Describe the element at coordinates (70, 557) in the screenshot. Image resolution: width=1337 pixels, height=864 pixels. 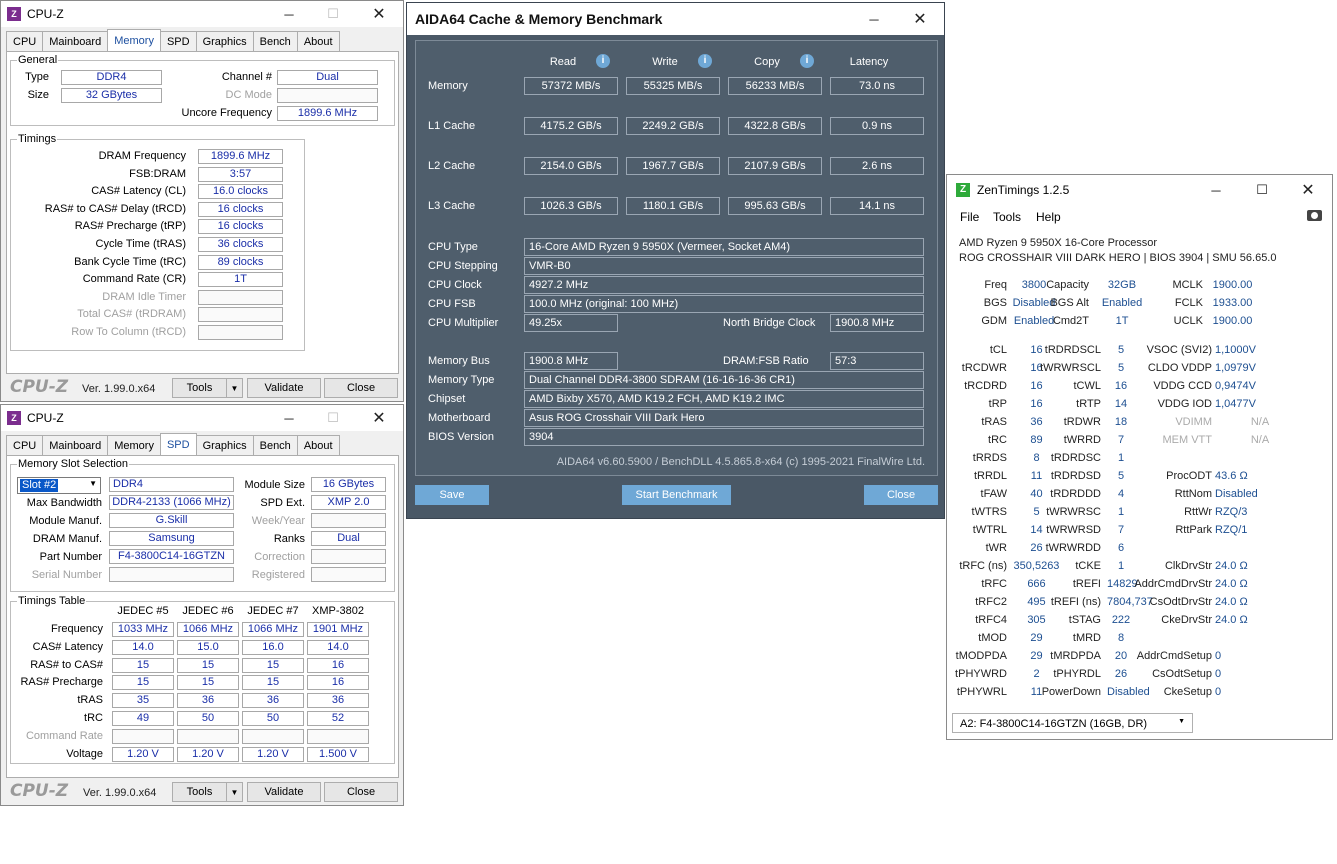
I see `part-number-label: Part Number` at that location.